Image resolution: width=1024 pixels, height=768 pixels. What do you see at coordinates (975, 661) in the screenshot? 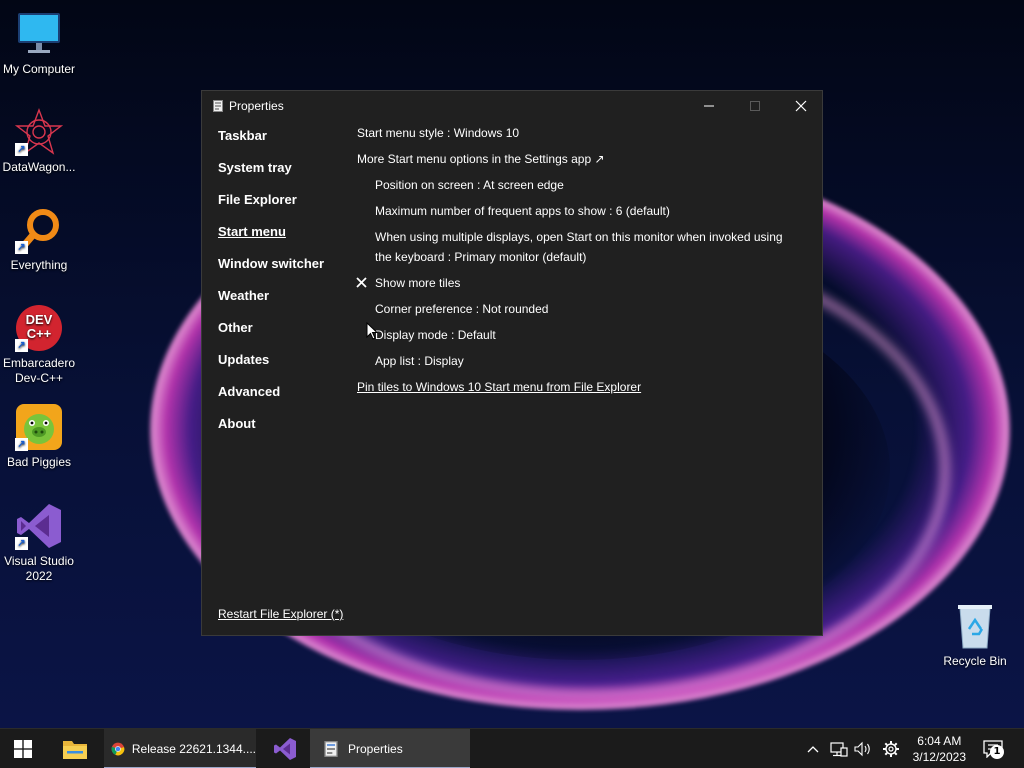
I see `desktop-icon-label: Recycle Bin` at bounding box center [975, 661].